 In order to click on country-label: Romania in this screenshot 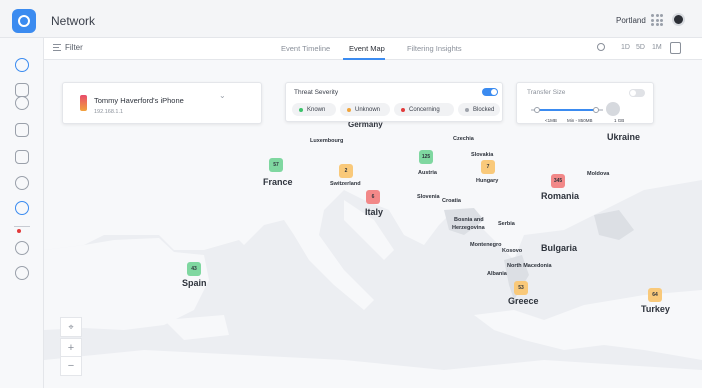, I will do `click(560, 196)`.